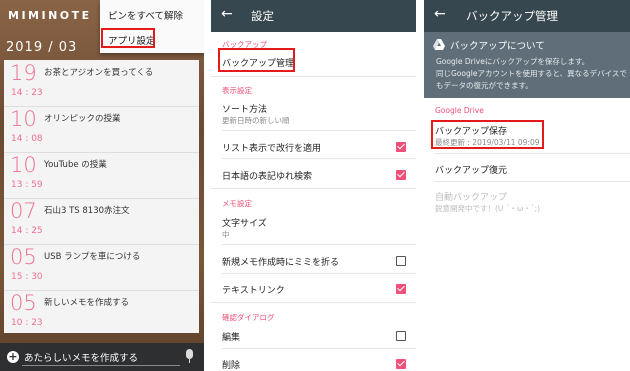  I want to click on google-drive-icon, so click(439, 44).